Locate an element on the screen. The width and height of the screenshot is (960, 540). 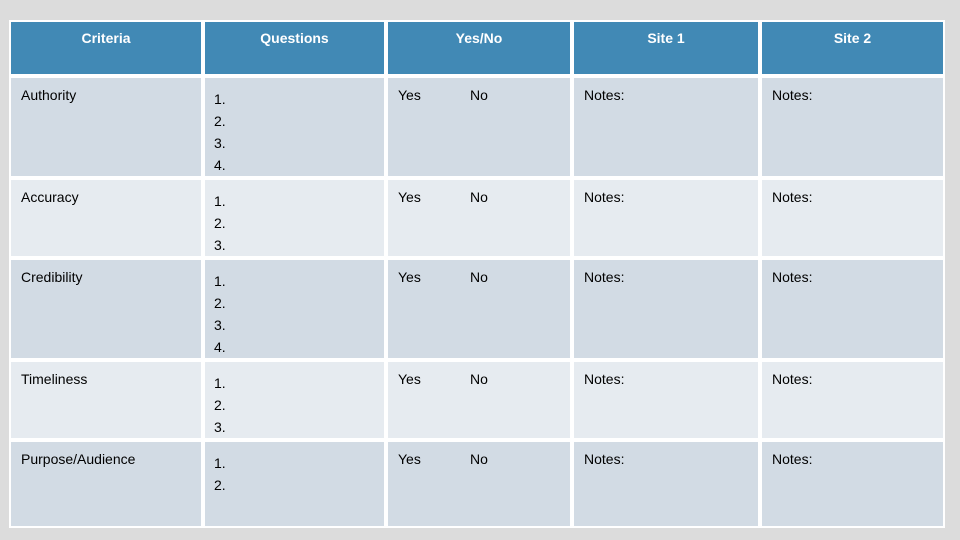
table-header: Criteria Questions Yes/No Site 1 Site 2 is located at coordinates (477, 48).